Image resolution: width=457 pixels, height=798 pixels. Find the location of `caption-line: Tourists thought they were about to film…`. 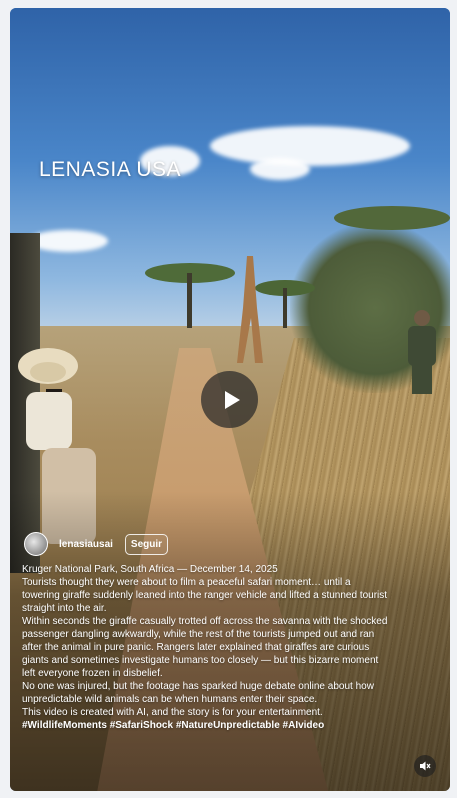

caption-line: Tourists thought they were about to film… is located at coordinates (205, 595).